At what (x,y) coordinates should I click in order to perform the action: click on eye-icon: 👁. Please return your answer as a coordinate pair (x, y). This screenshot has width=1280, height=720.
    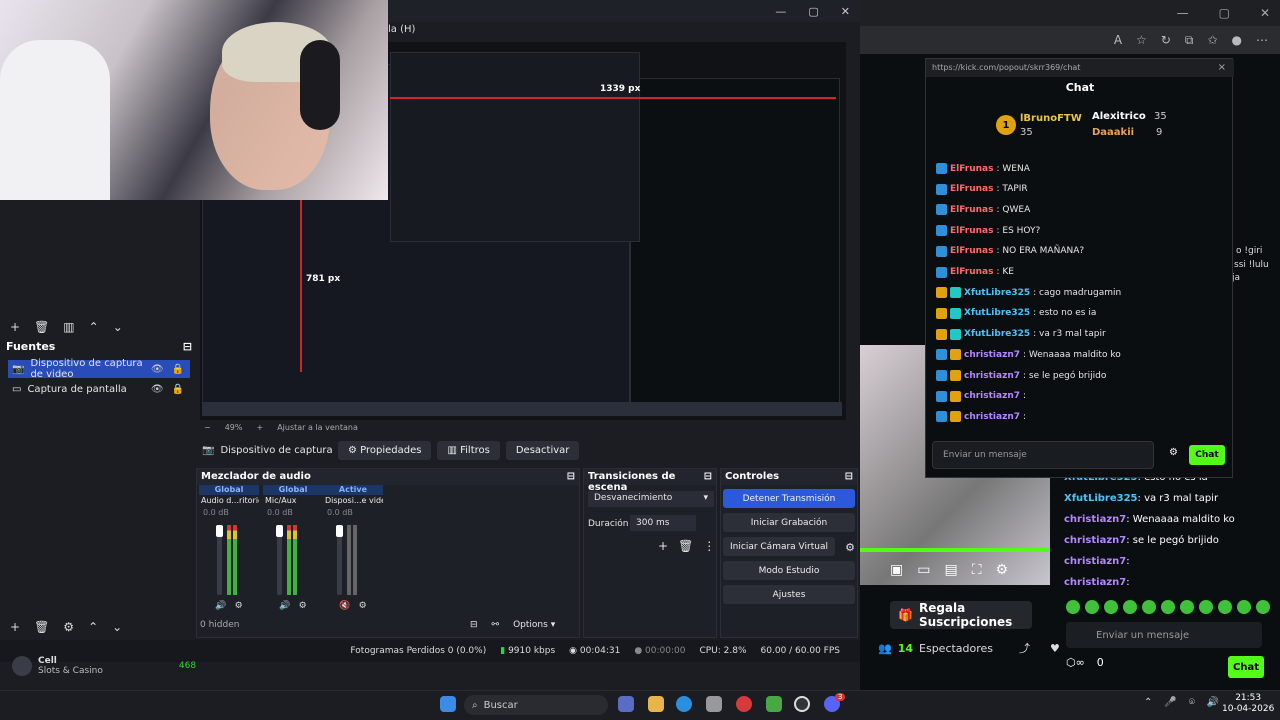
    Looking at the image, I should click on (157, 369).